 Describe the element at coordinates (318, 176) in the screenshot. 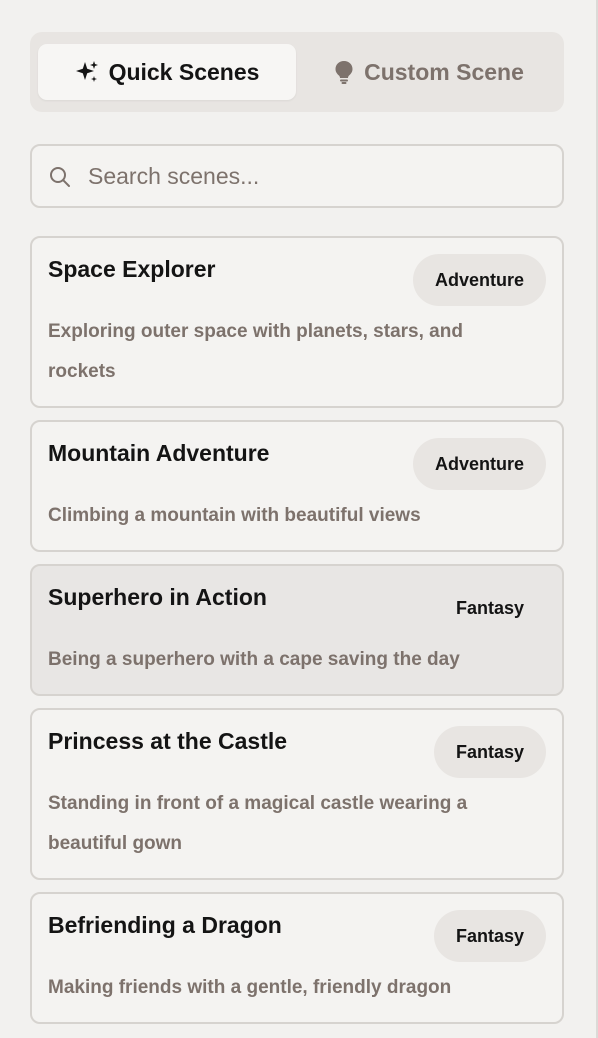

I see `search-input` at that location.